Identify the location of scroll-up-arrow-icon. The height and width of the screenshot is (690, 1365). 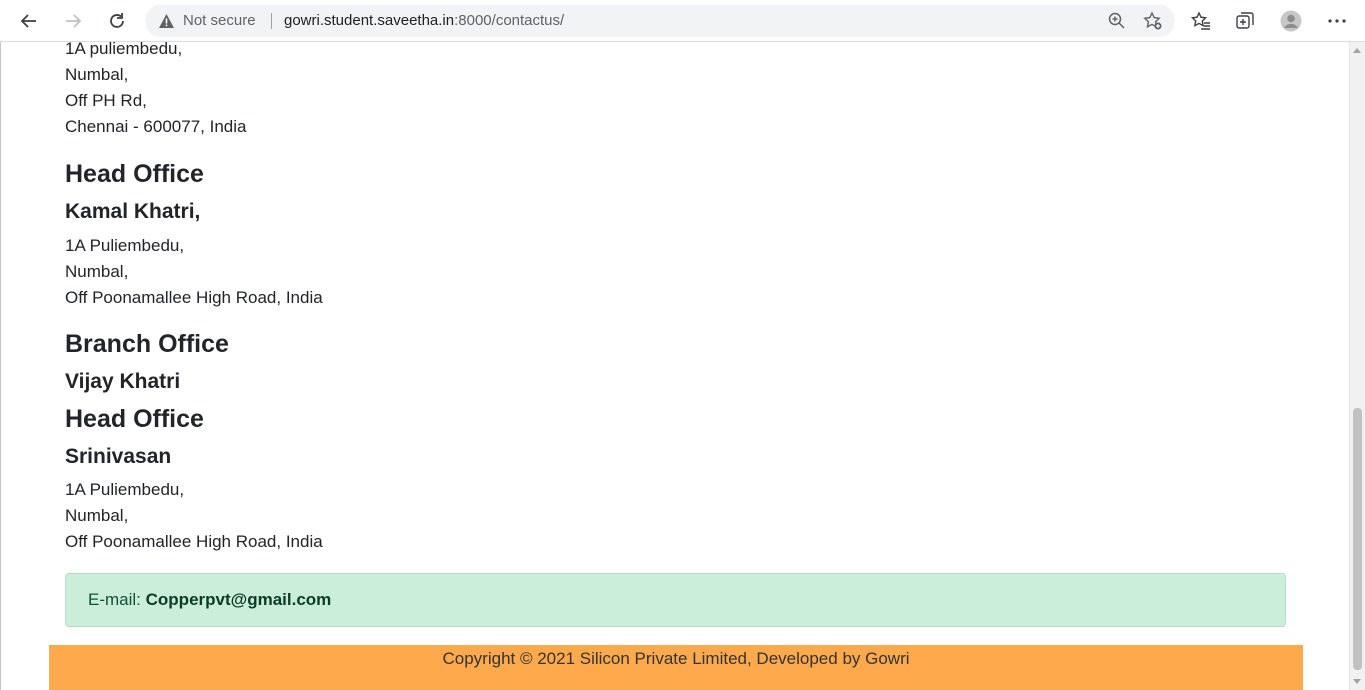
(1357, 50).